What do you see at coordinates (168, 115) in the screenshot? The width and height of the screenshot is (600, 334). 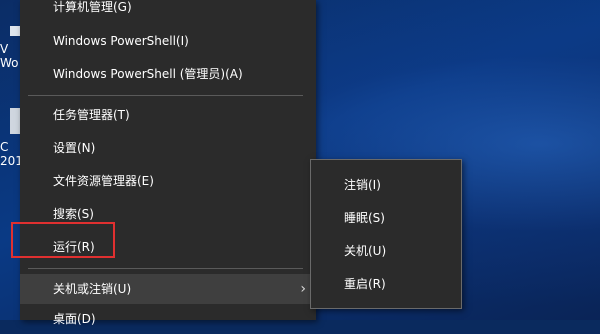 I see `menu-item-task-manager: 任务管理器(T)` at bounding box center [168, 115].